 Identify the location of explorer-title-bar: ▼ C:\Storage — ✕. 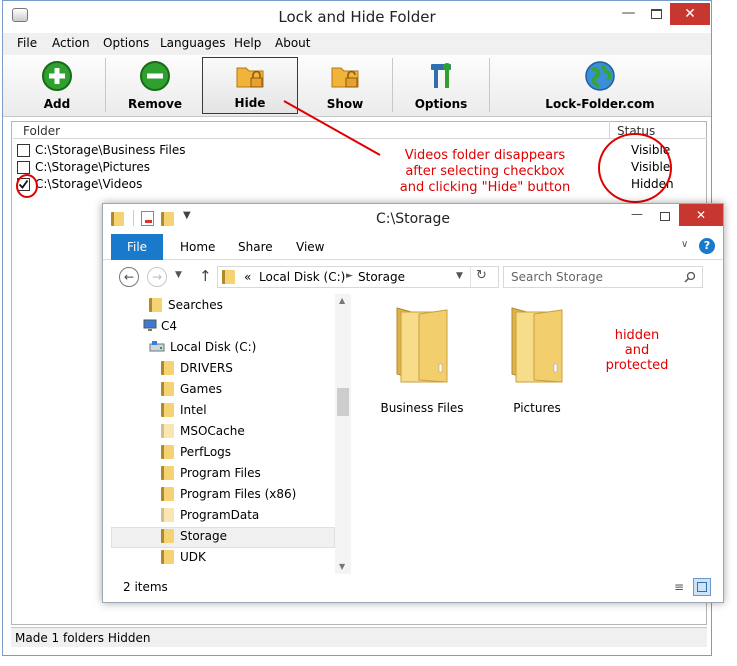
(413, 219).